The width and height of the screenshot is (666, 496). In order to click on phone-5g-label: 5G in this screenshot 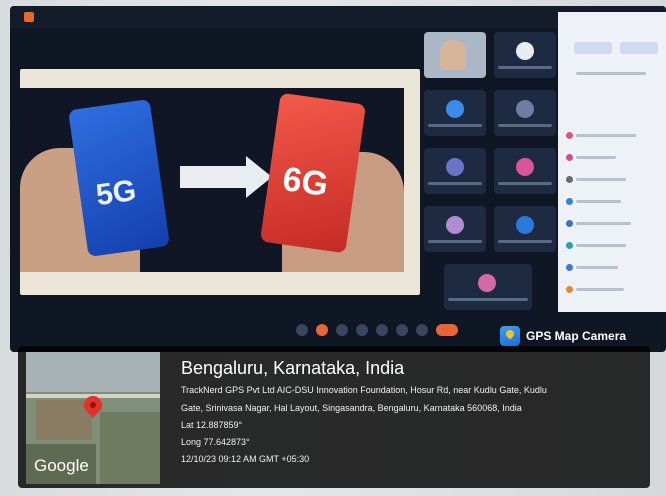, I will do `click(116, 193)`.